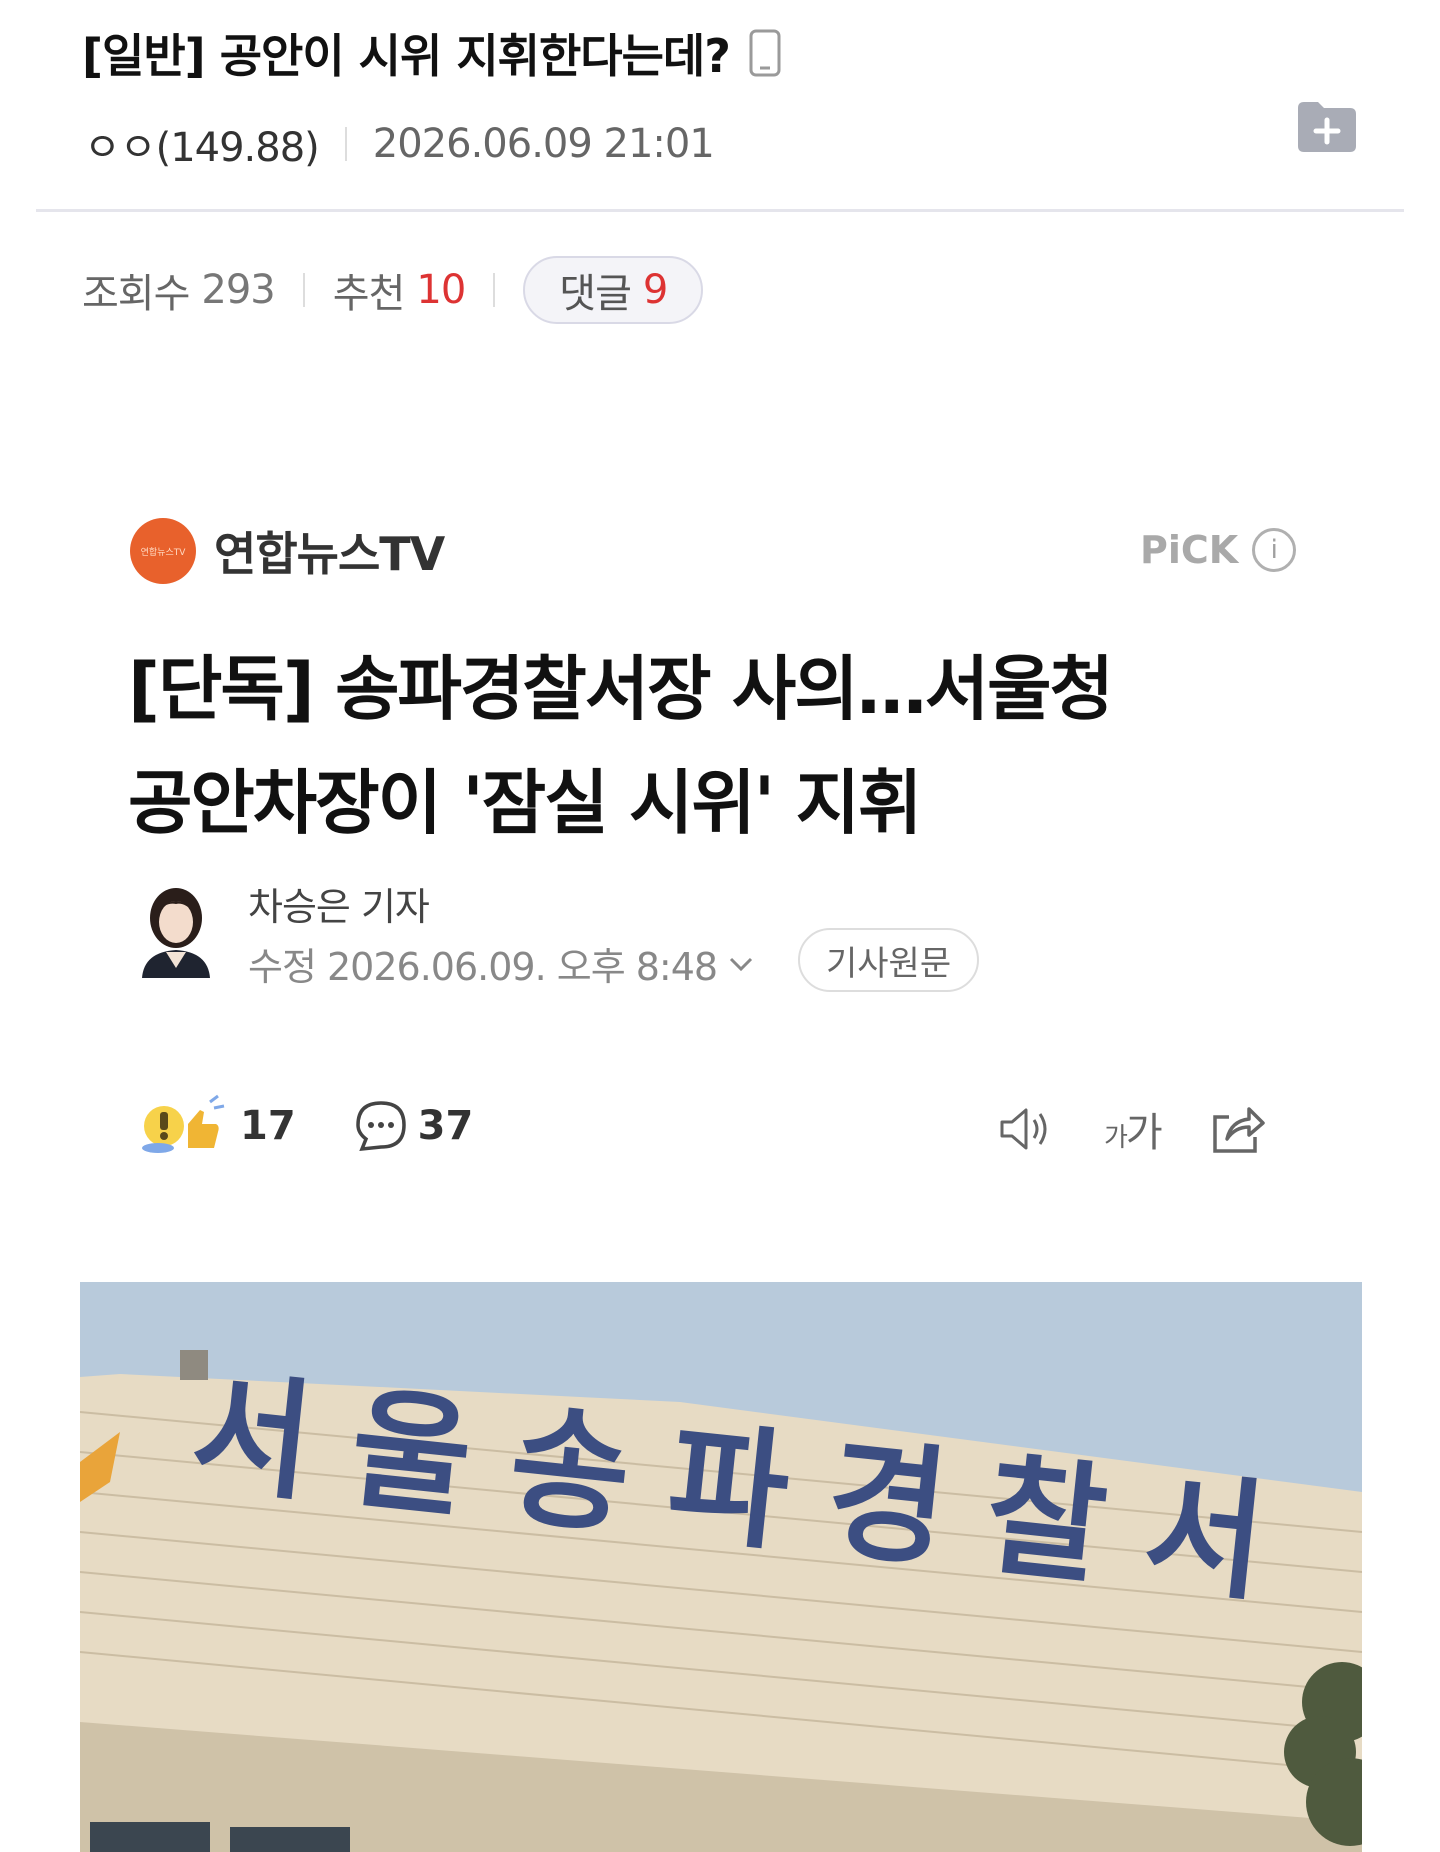 The height and width of the screenshot is (1852, 1440). What do you see at coordinates (441, 290) in the screenshot?
I see `recommend-count: 10` at bounding box center [441, 290].